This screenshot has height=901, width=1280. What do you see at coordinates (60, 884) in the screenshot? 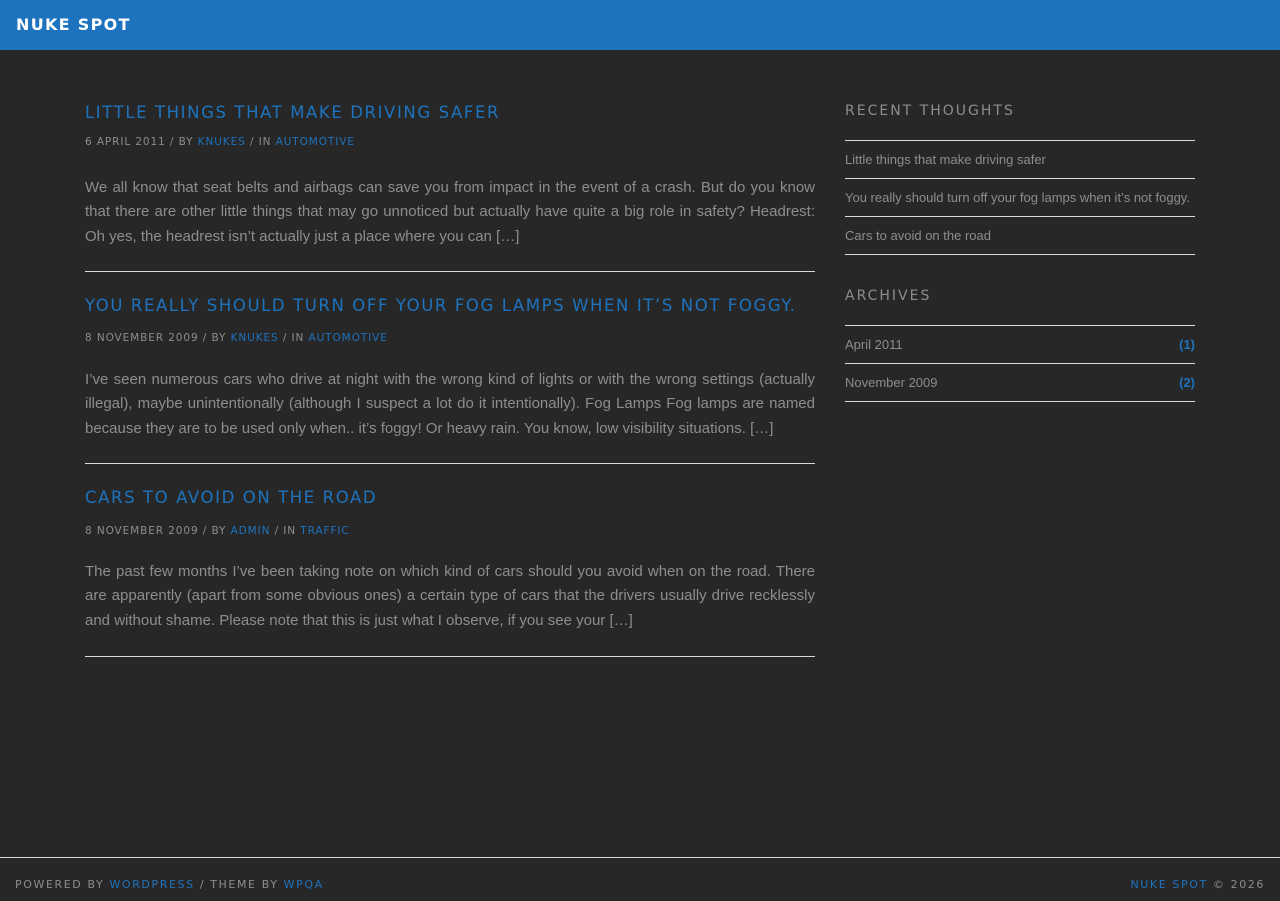
I see `powered-by-label: POWERED BY` at bounding box center [60, 884].